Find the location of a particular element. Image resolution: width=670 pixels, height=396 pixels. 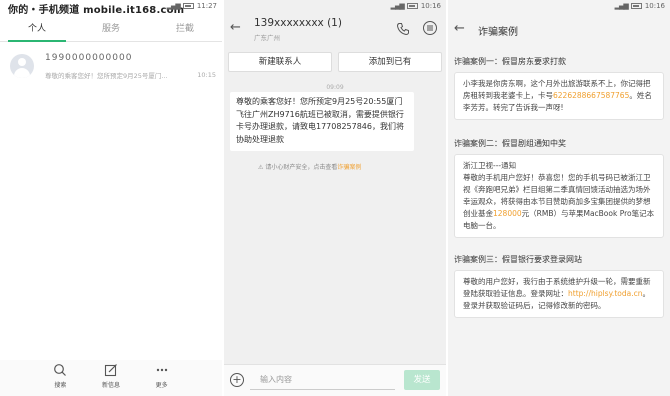

tab-service: 服务 is located at coordinates (111, 29).